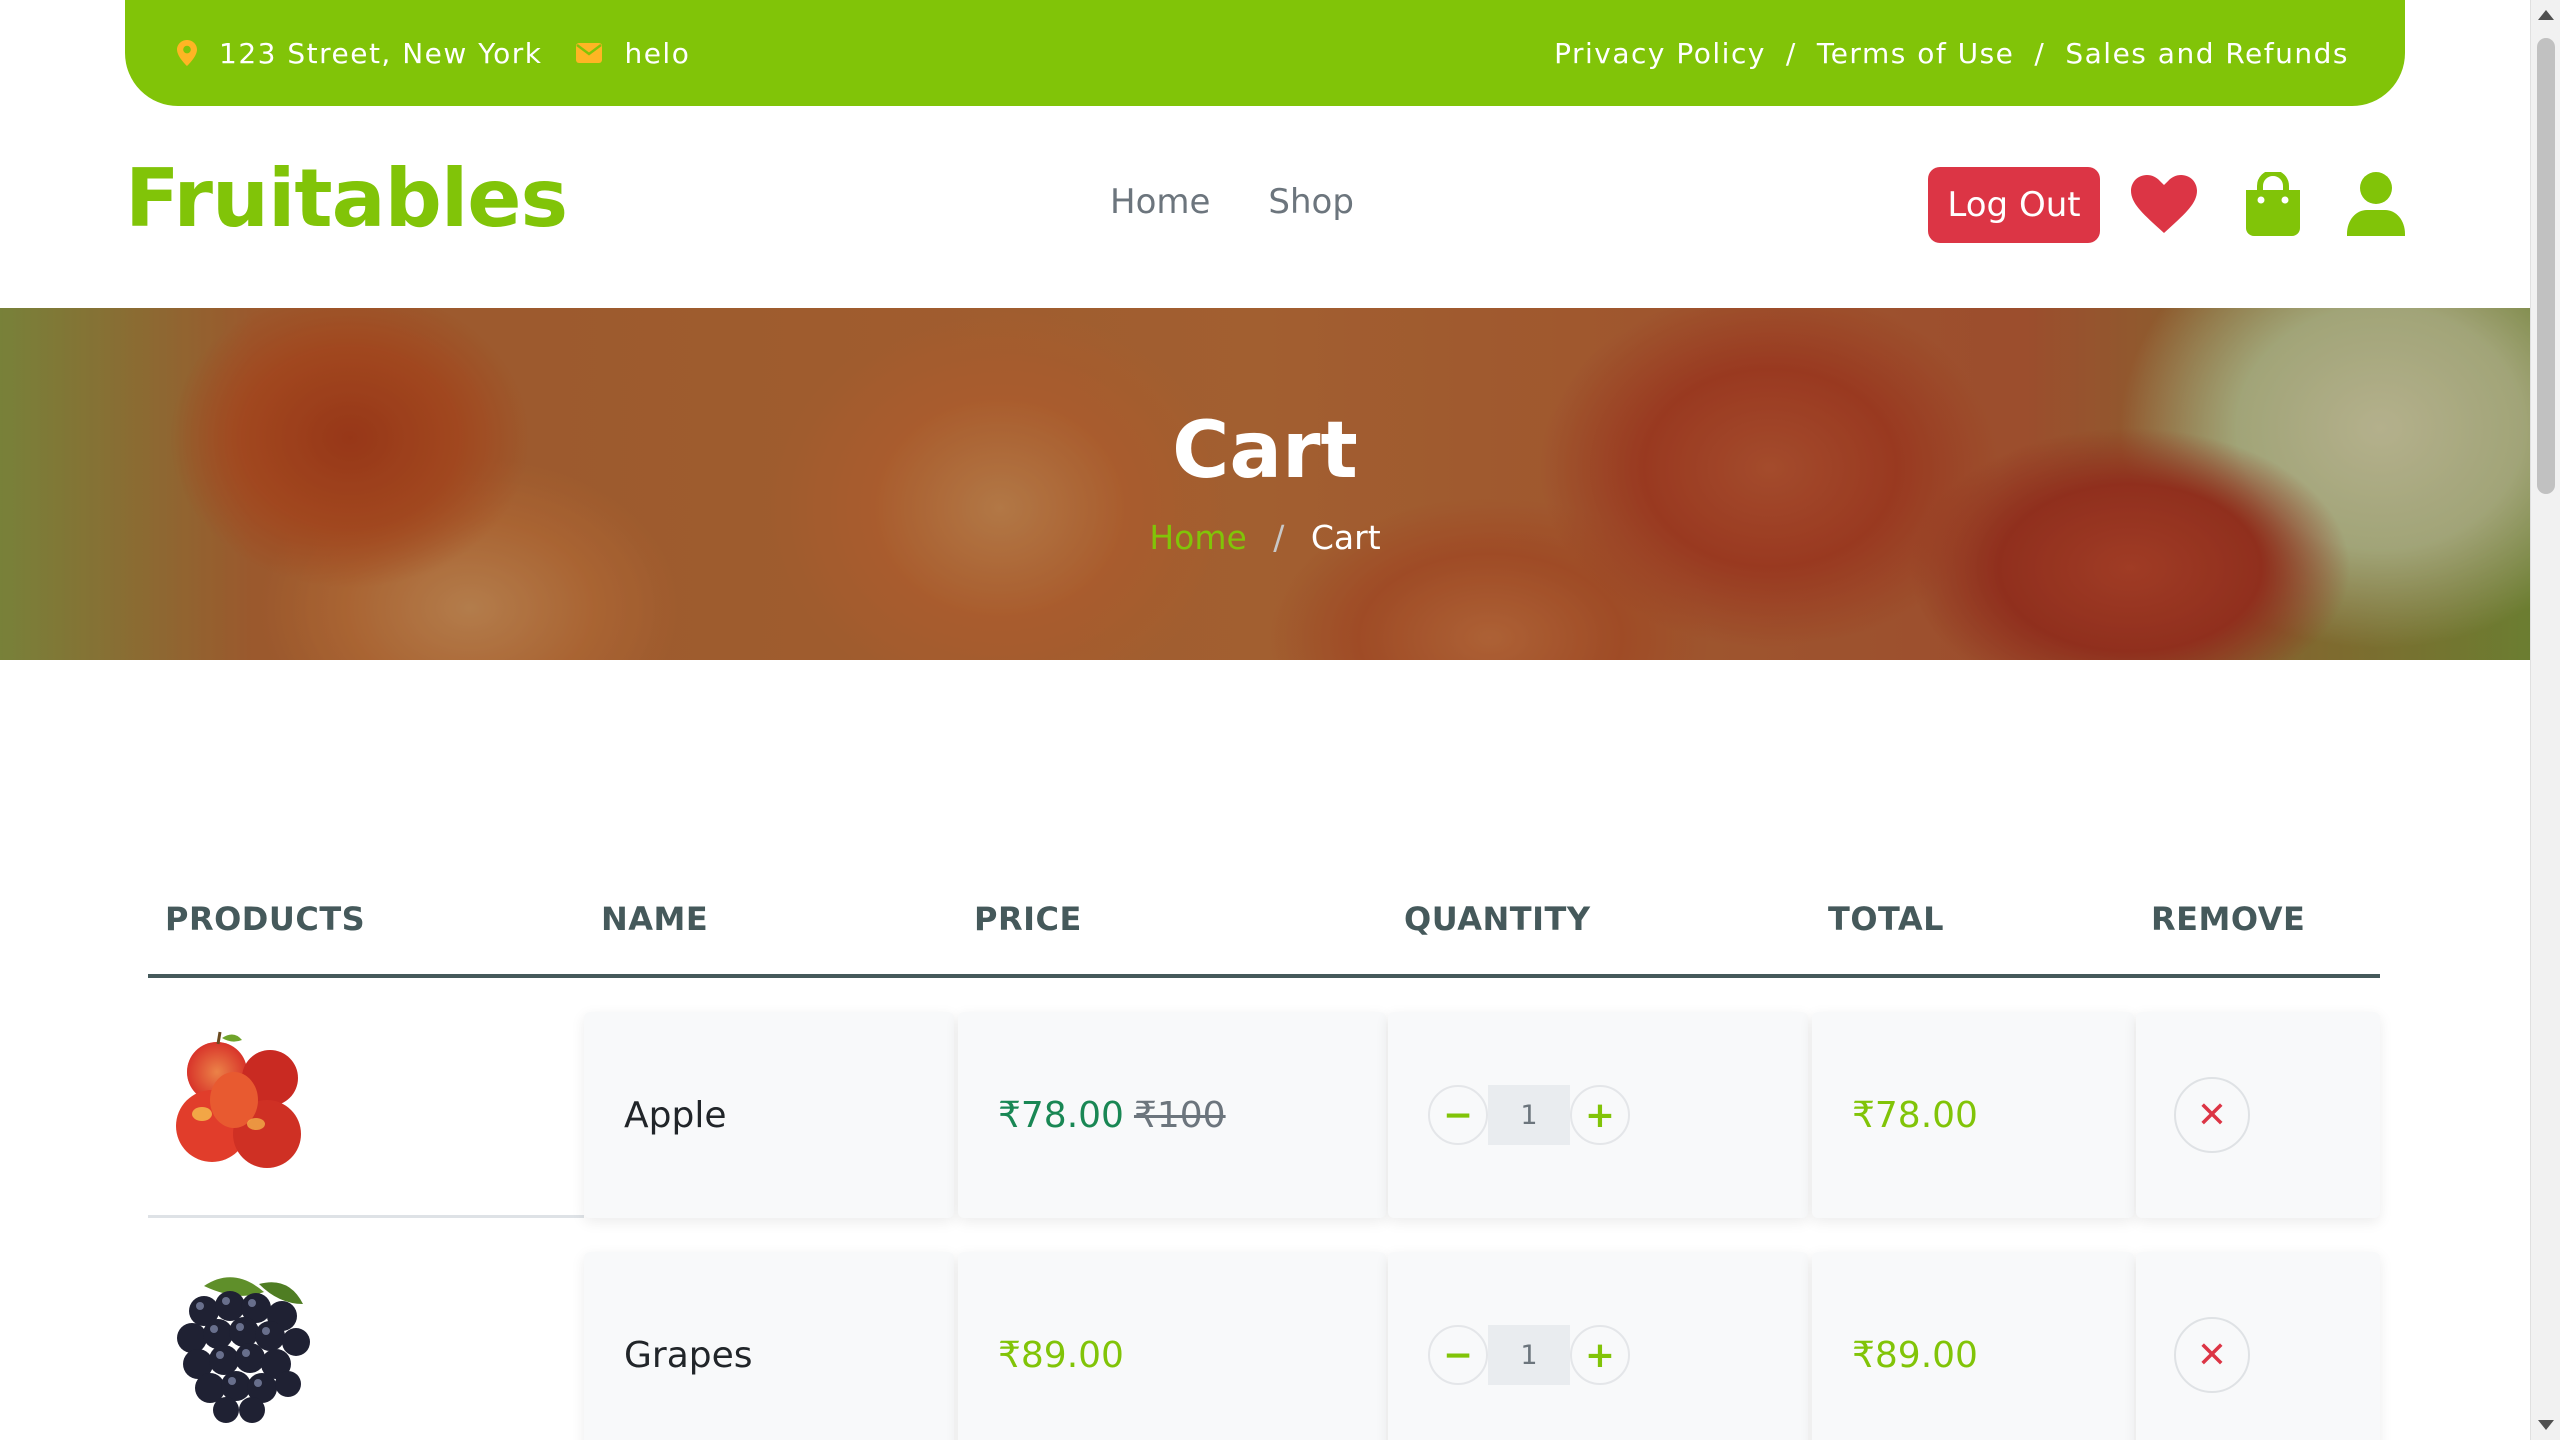  What do you see at coordinates (381, 53) in the screenshot?
I see `address-text: 123 Street, New York` at bounding box center [381, 53].